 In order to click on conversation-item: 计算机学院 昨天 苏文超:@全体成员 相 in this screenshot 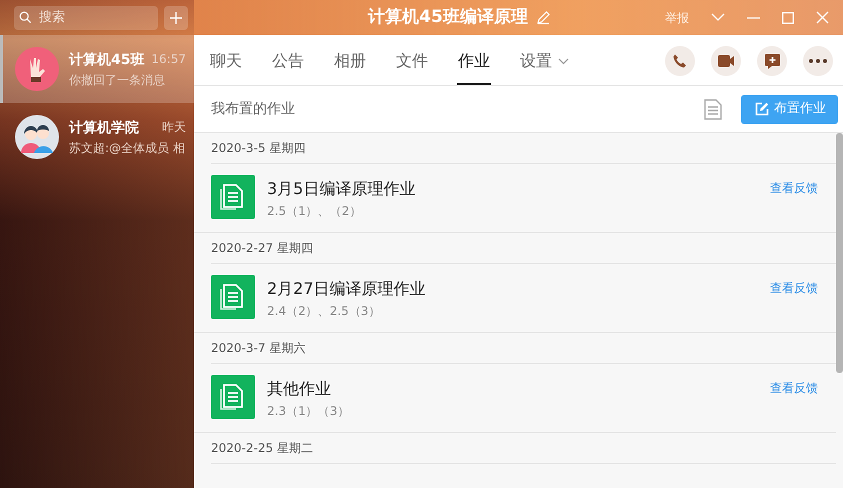, I will do `click(97, 137)`.